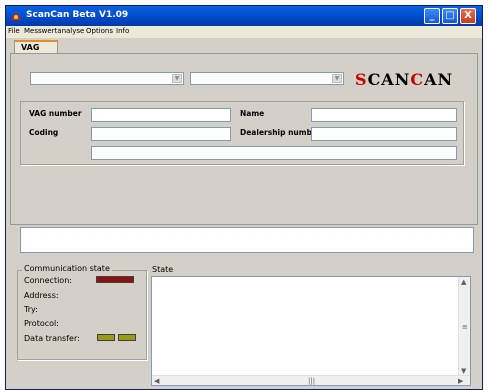 This screenshot has width=488, height=390. What do you see at coordinates (30, 47) in the screenshot?
I see `tab-vag-label: VAG` at bounding box center [30, 47].